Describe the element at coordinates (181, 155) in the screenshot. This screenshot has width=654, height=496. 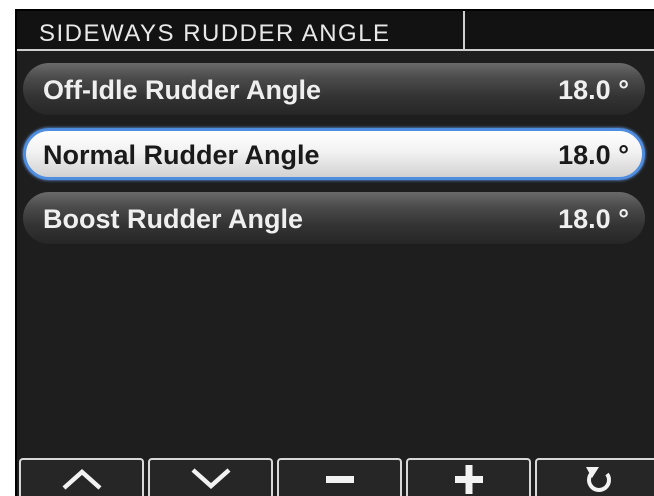
I see `menu-item-label: Normal Rudder Angle` at that location.